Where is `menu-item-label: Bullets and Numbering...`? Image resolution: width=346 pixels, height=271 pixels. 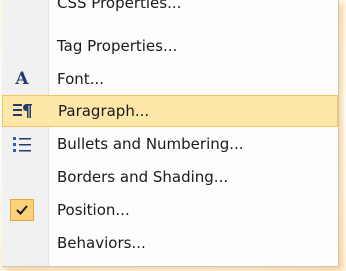 menu-item-label: Bullets and Numbering... is located at coordinates (150, 144).